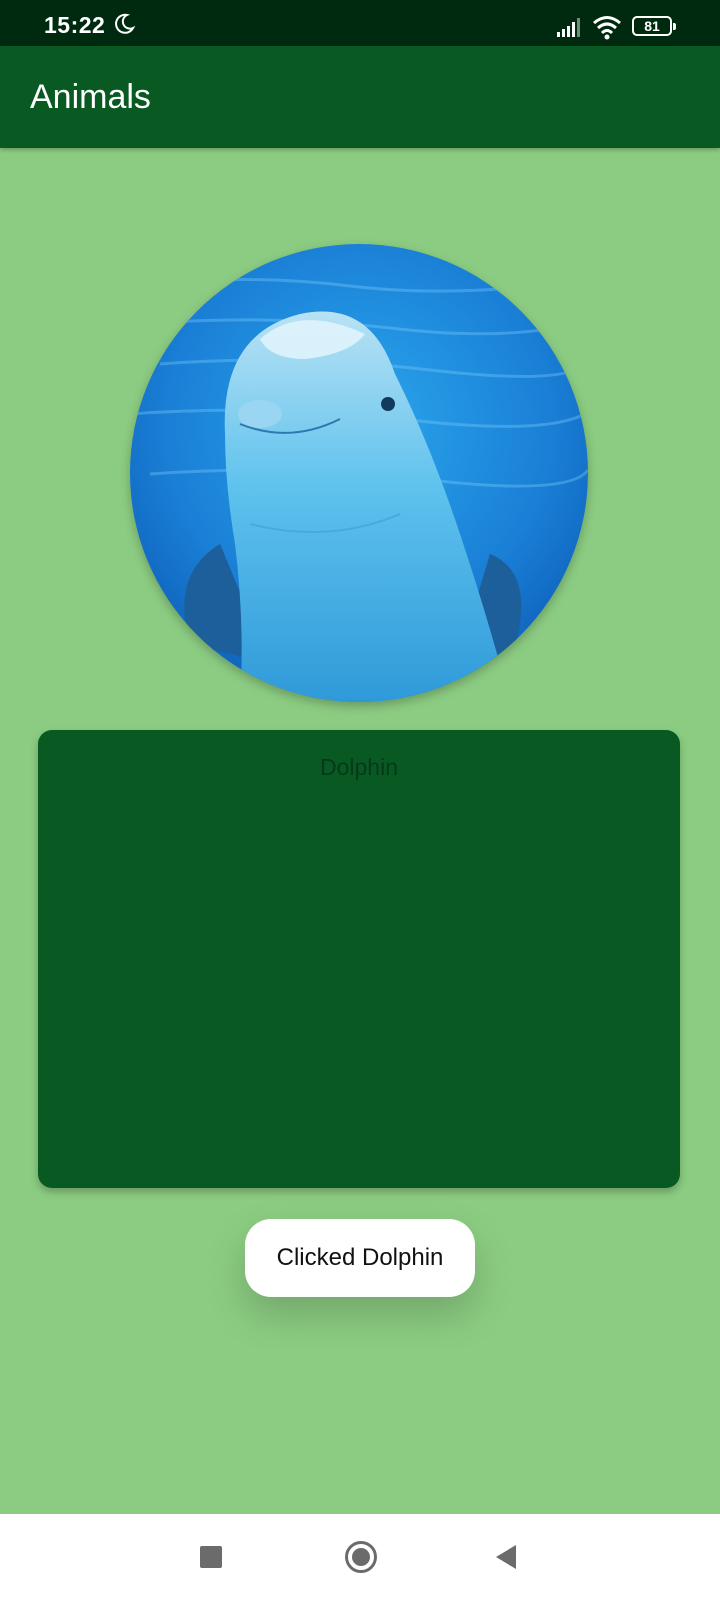 This screenshot has width=720, height=1600. What do you see at coordinates (360, 1258) in the screenshot?
I see `toast-message: Clicked Dolphin` at bounding box center [360, 1258].